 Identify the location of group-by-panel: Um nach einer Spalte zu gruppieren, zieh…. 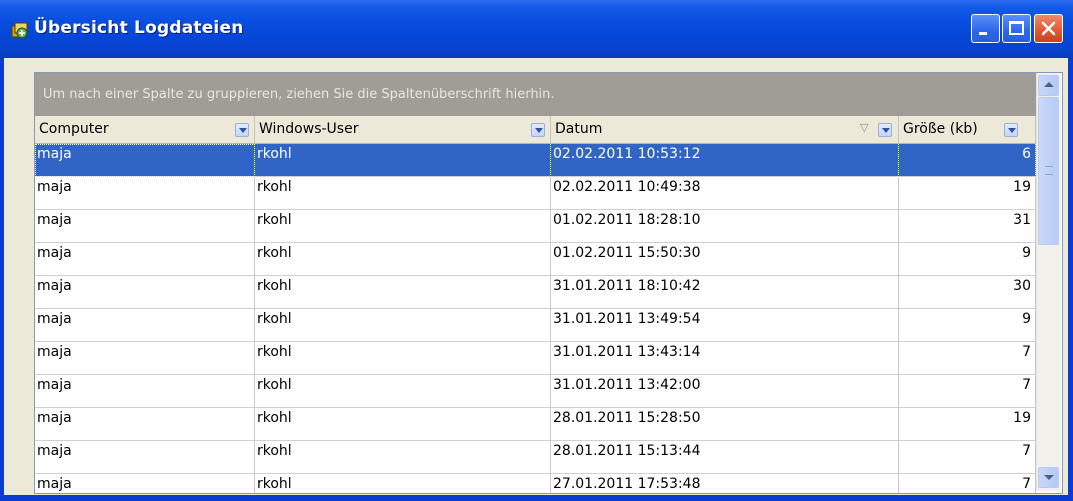
(535, 94).